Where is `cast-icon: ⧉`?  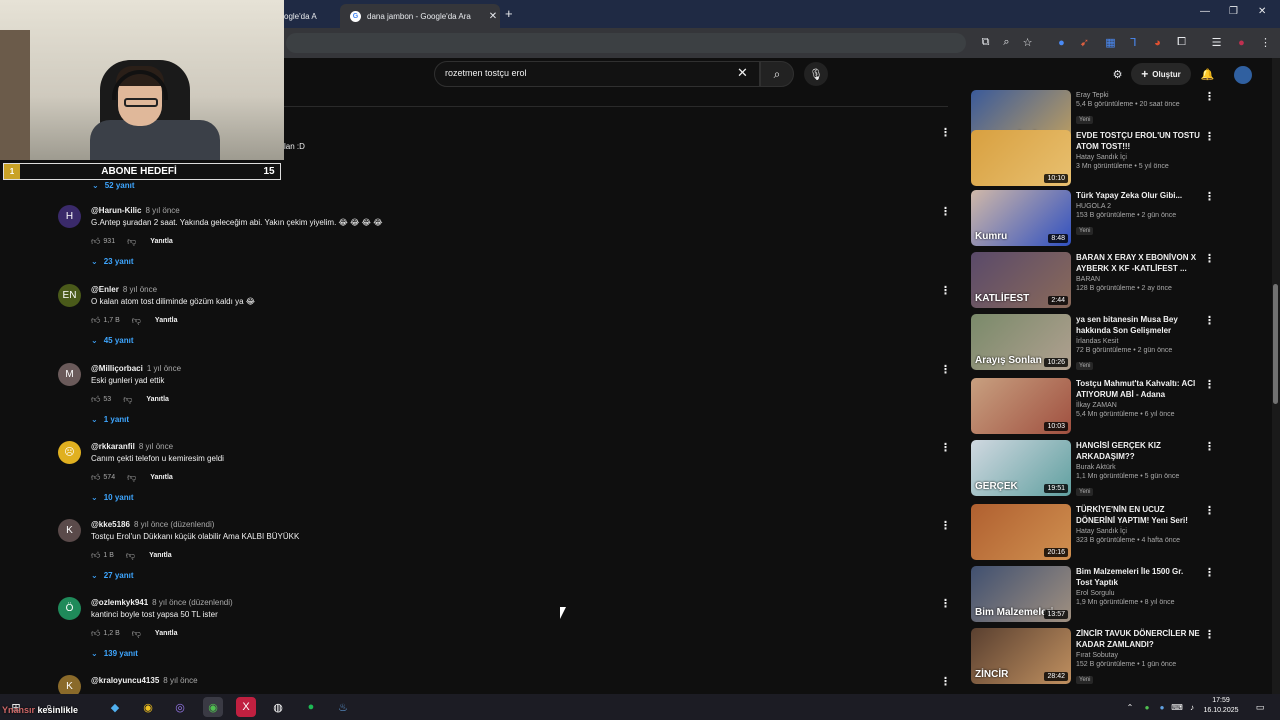
cast-icon: ⧉ is located at coordinates (985, 42).